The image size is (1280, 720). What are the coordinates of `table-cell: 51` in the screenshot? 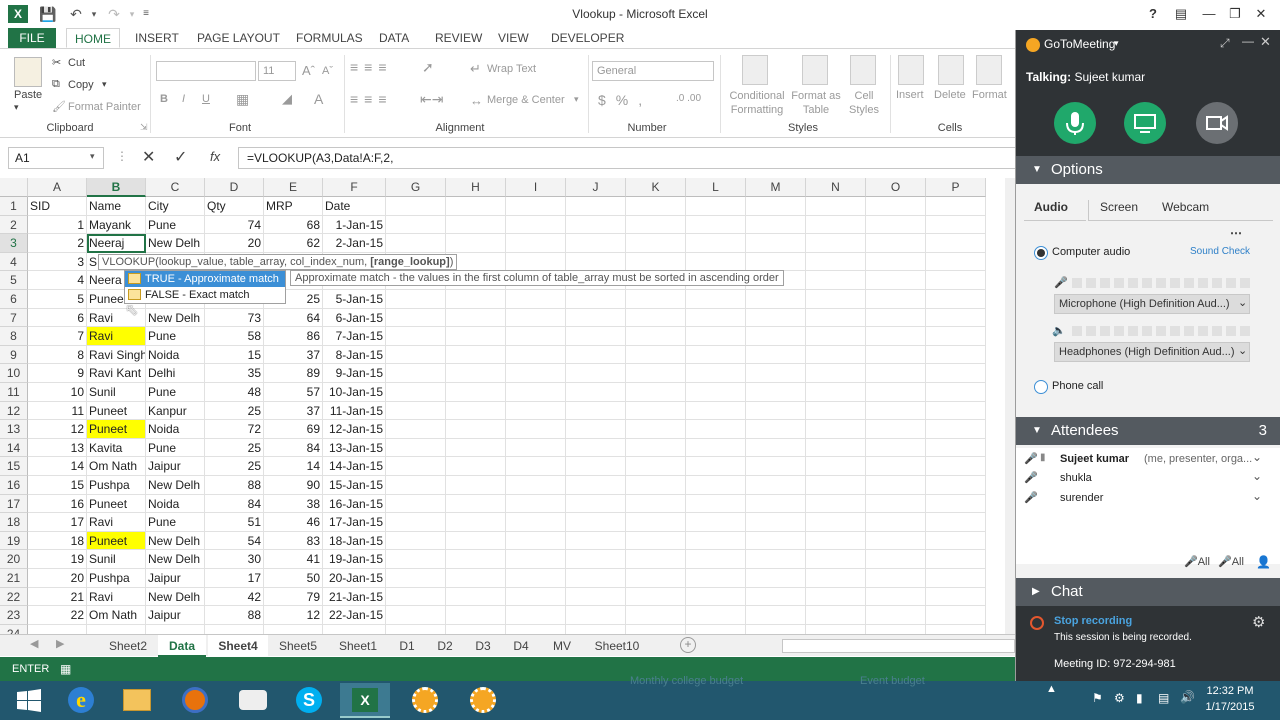 It's located at (234, 522).